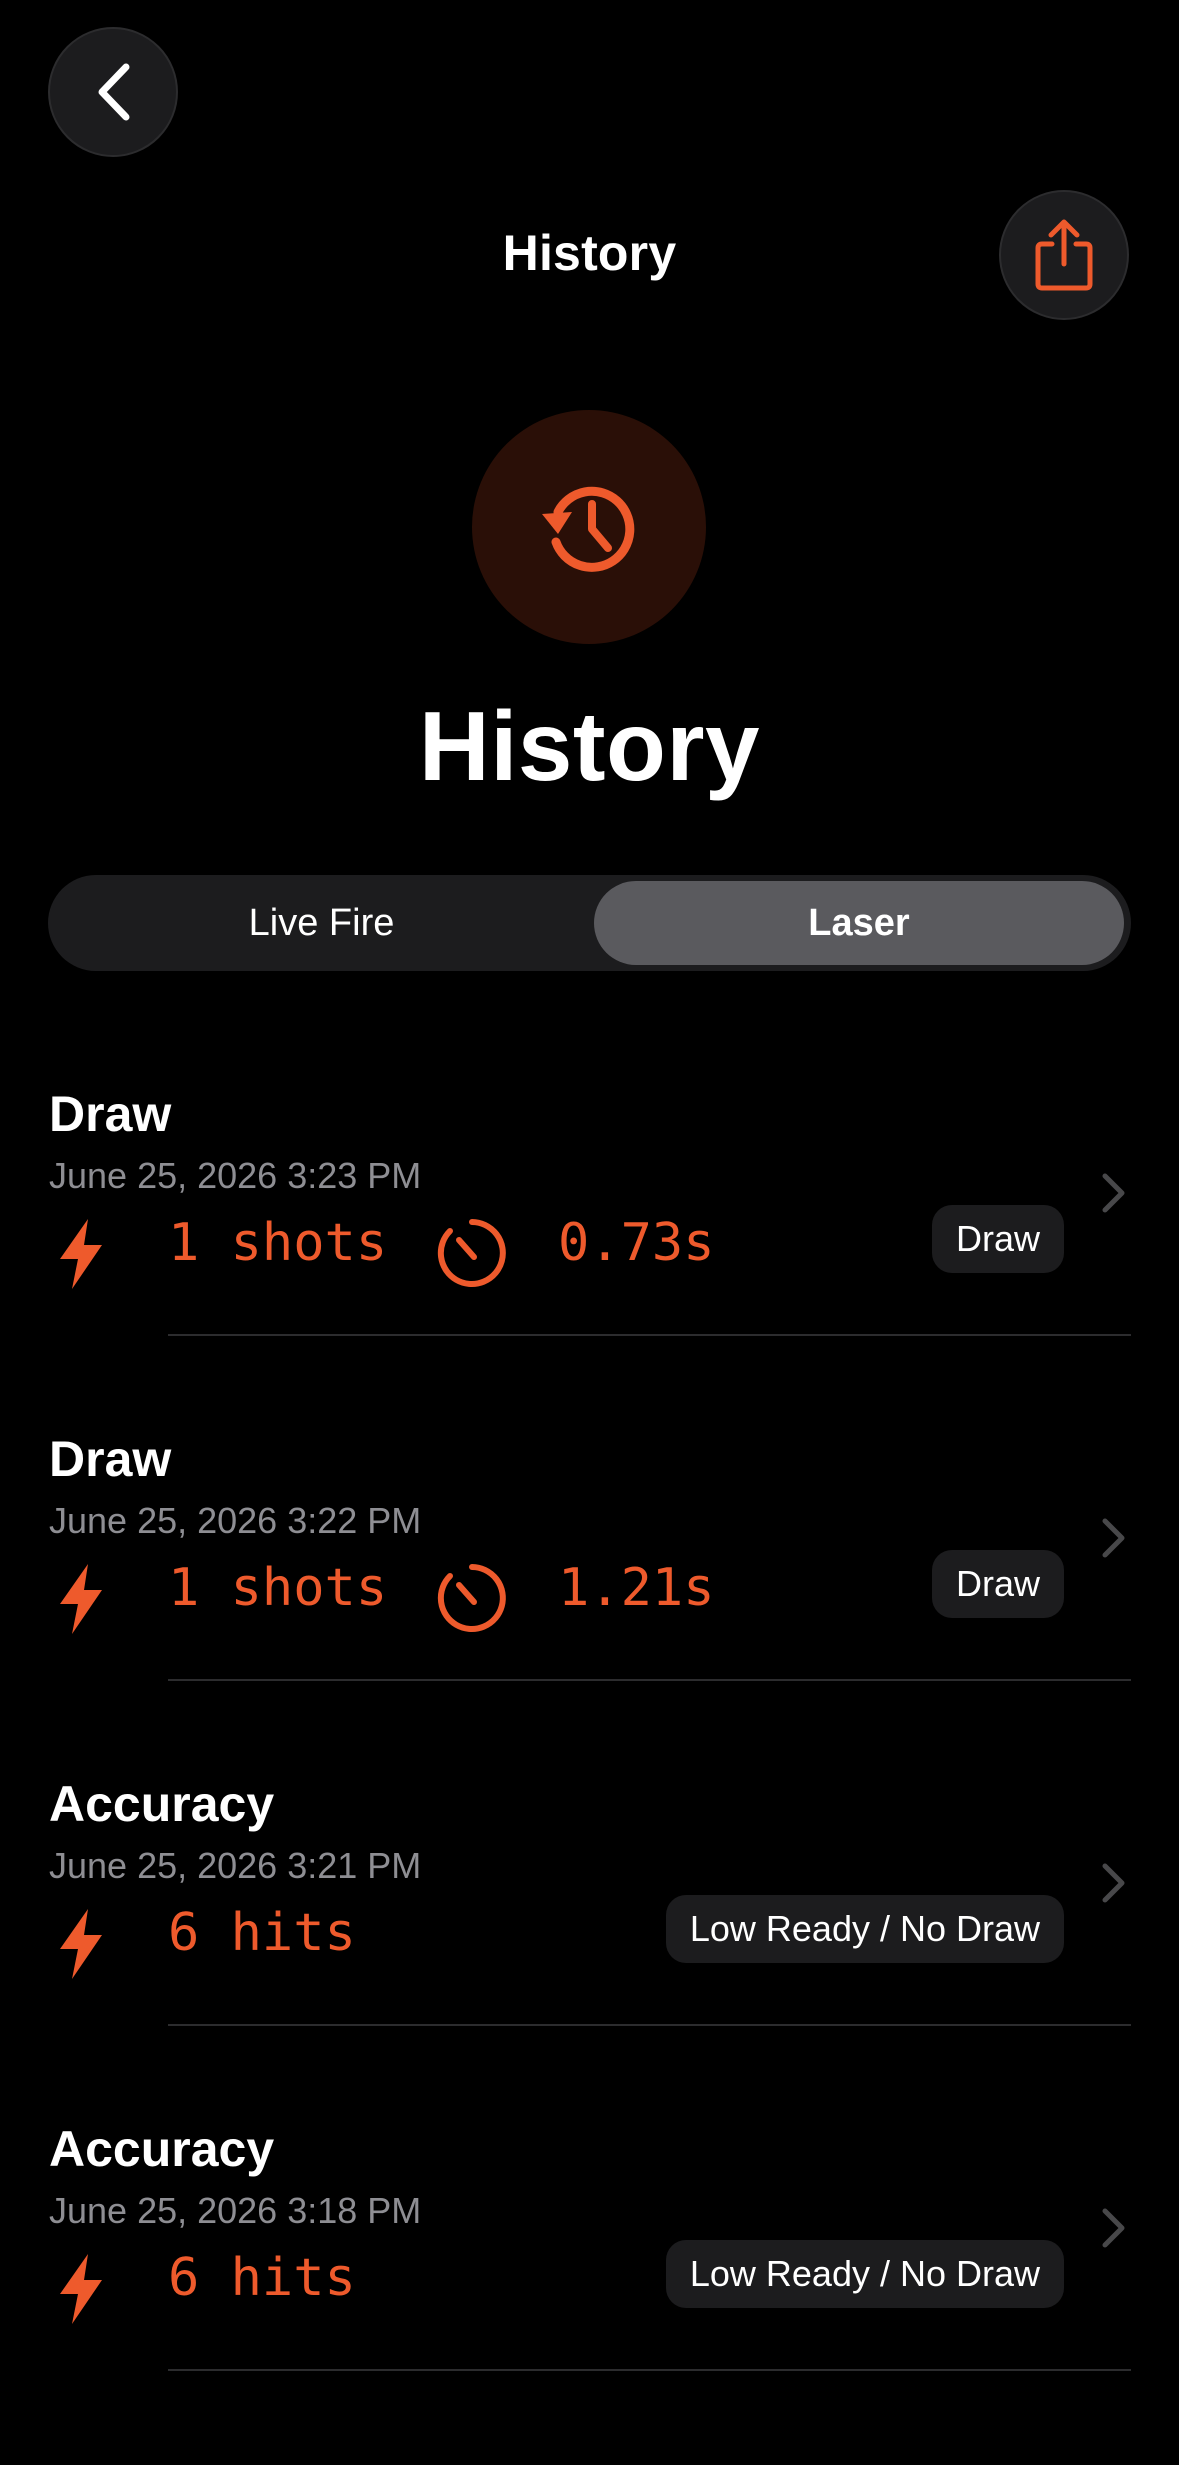 This screenshot has width=1179, height=2465. Describe the element at coordinates (589, 923) in the screenshot. I see `mode-segmented-control: Live Fire Laser` at that location.